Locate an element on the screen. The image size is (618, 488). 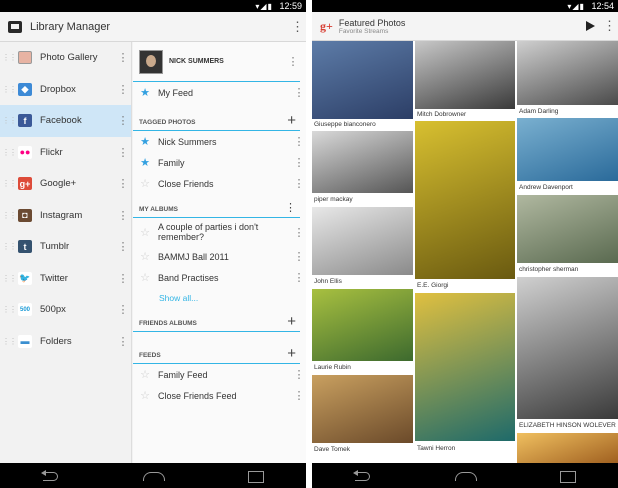
photo-caption: Tawni Herron is located at coordinates (436, 448).